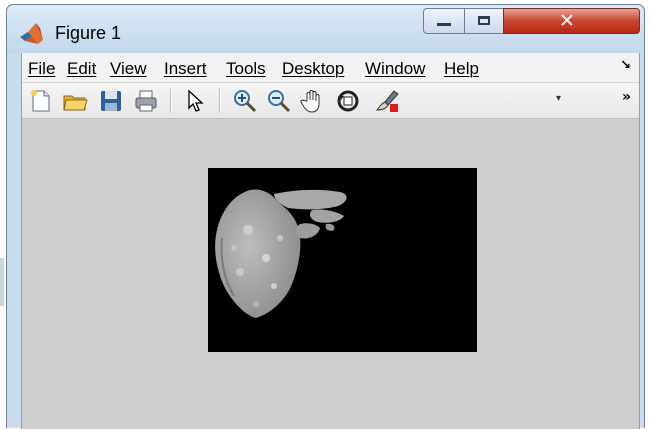  I want to click on save-icon, so click(111, 101).